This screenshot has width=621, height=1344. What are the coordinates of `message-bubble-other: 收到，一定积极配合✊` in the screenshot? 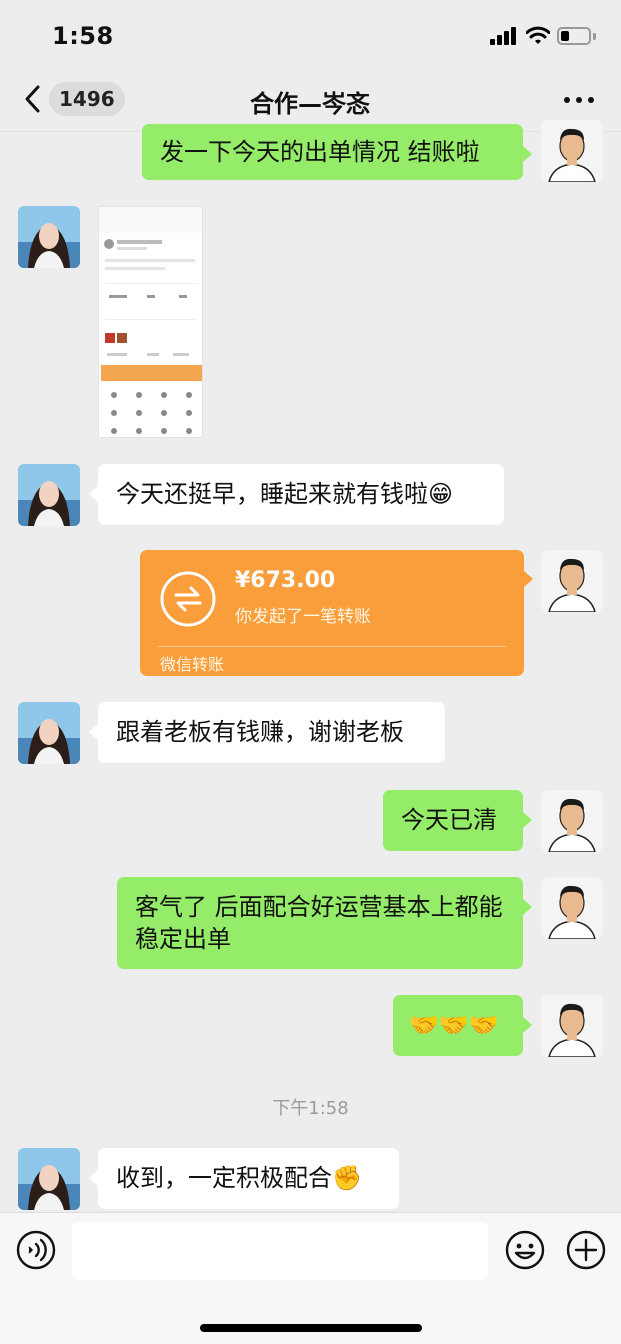 It's located at (248, 1178).